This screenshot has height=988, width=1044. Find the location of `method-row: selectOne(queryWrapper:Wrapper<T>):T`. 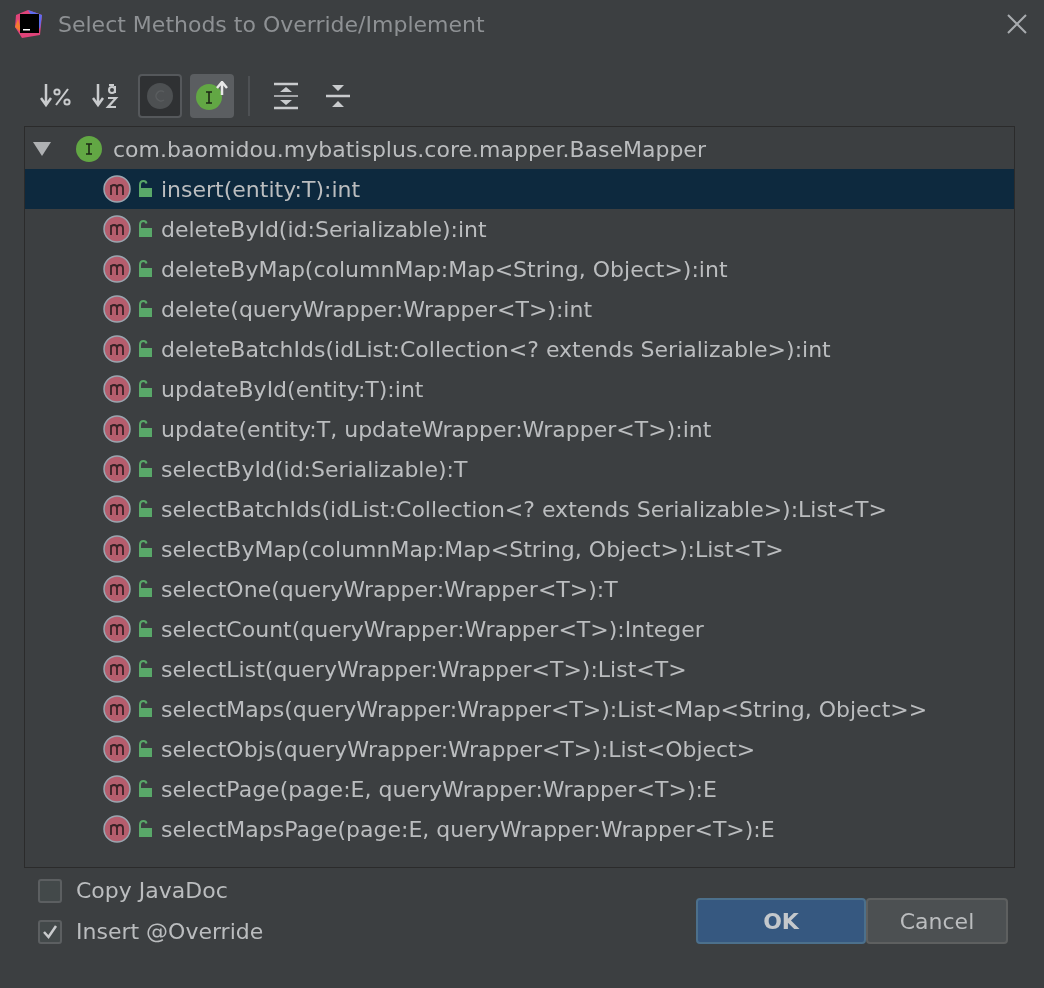

method-row: selectOne(queryWrapper:Wrapper<T>):T is located at coordinates (519, 589).